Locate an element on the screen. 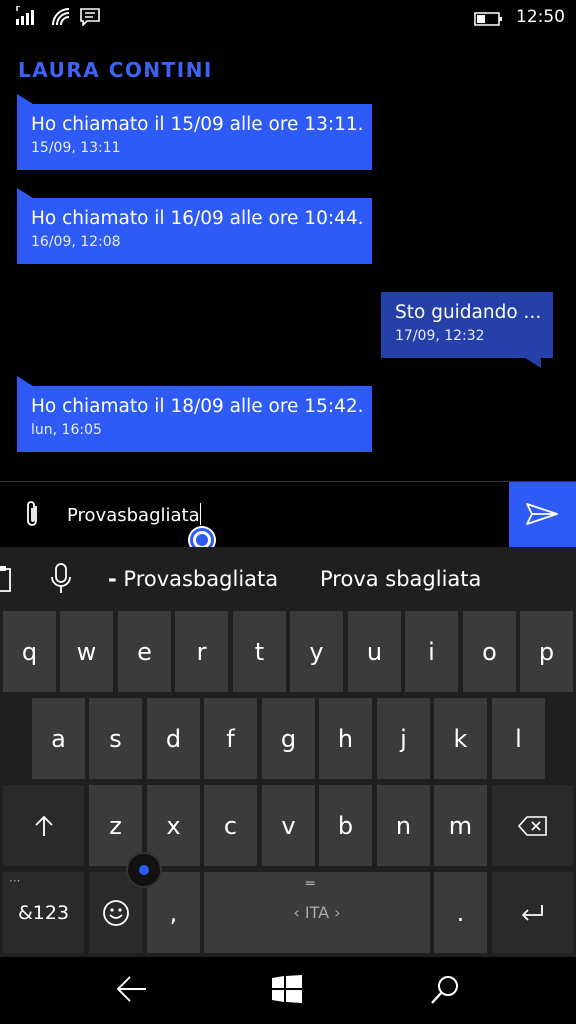  space-key: ═ ‹ ITA › is located at coordinates (317, 912).